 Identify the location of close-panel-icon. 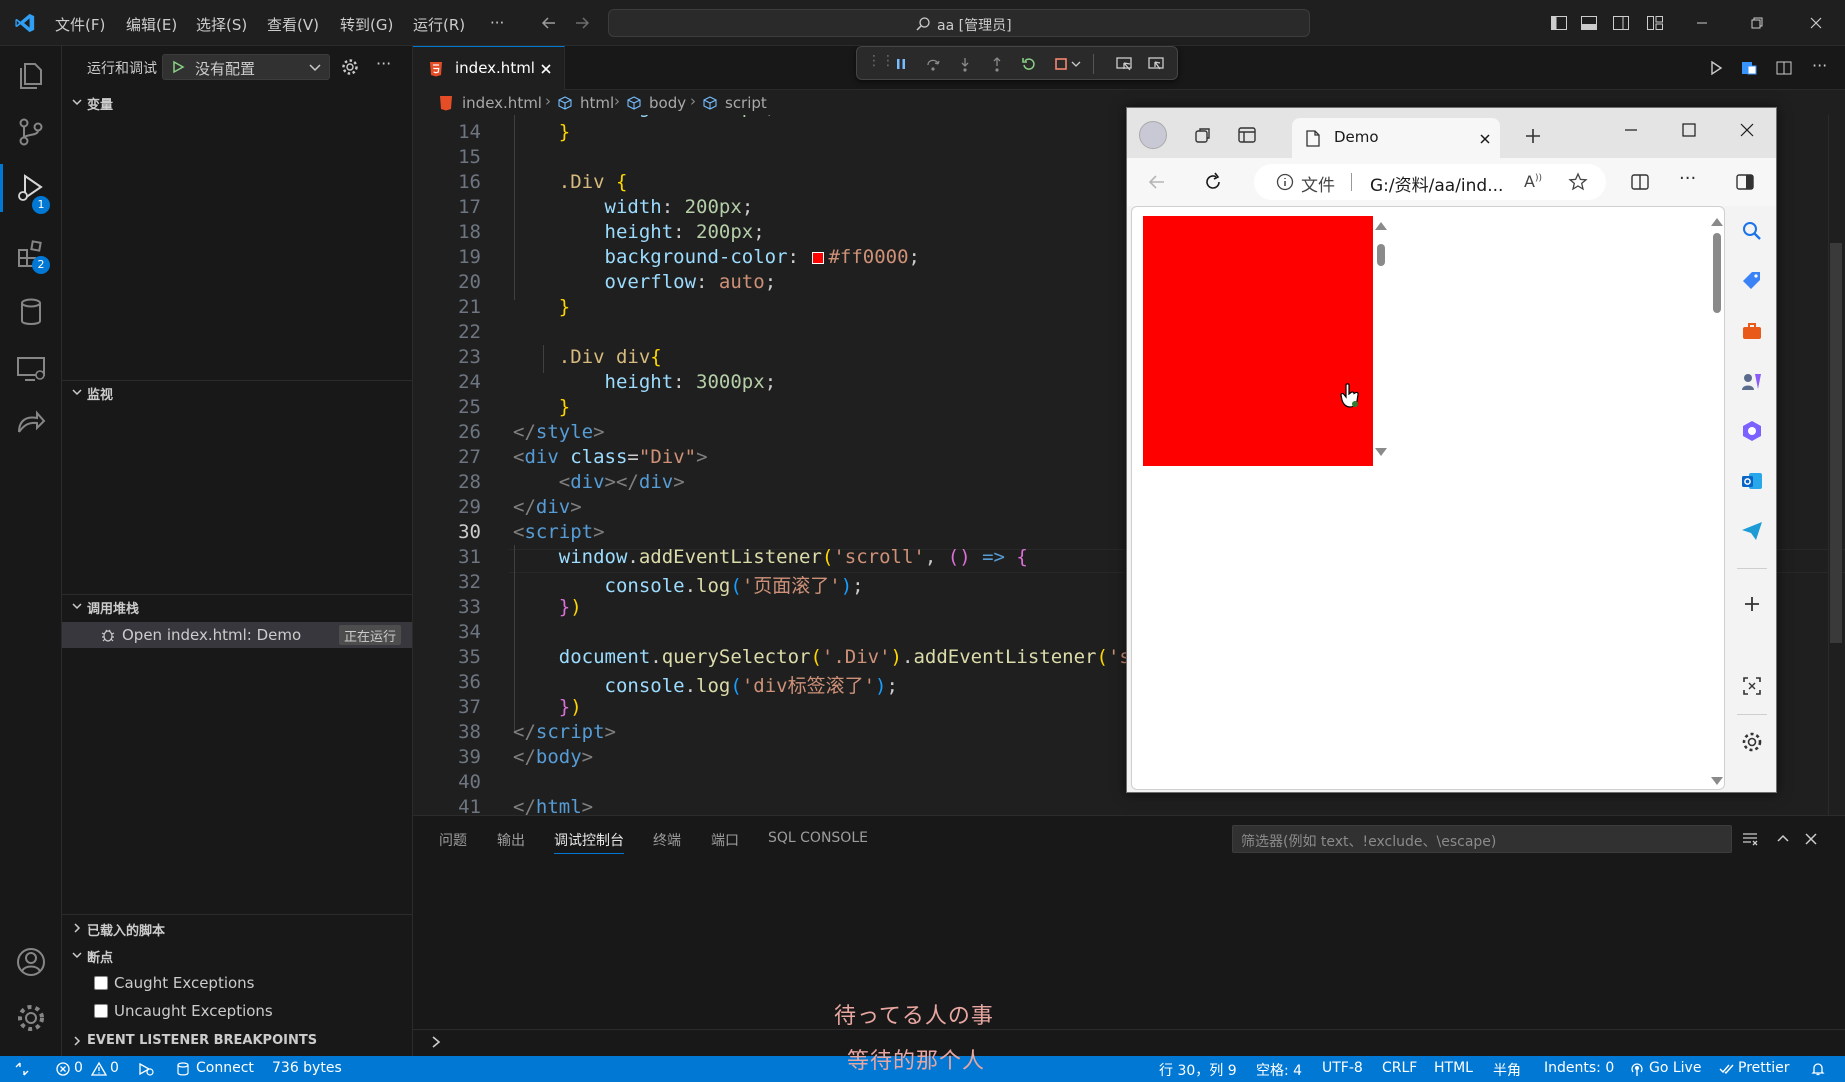
(1811, 839).